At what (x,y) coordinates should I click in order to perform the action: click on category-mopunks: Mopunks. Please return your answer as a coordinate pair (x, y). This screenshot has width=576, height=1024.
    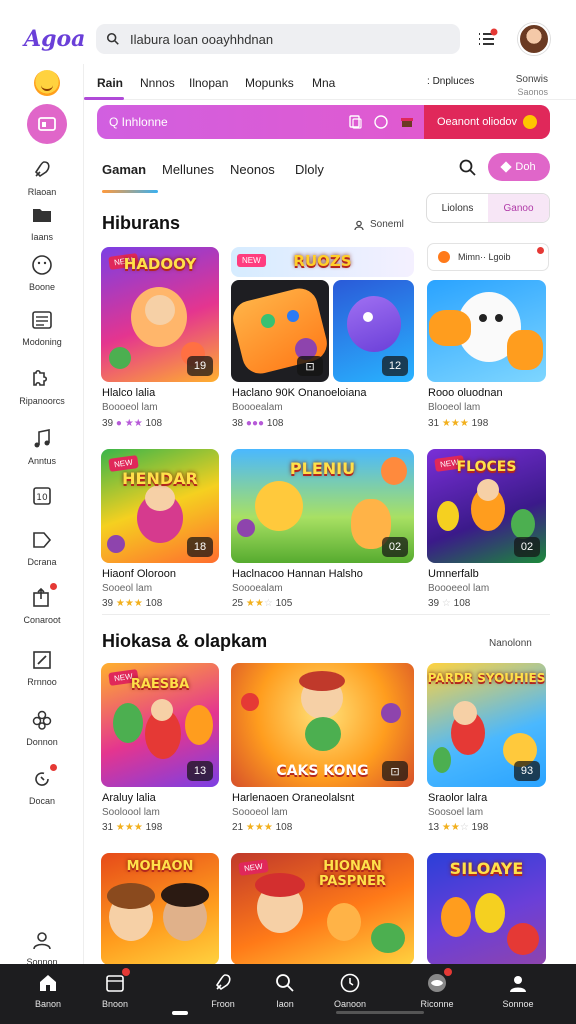
    Looking at the image, I should click on (269, 83).